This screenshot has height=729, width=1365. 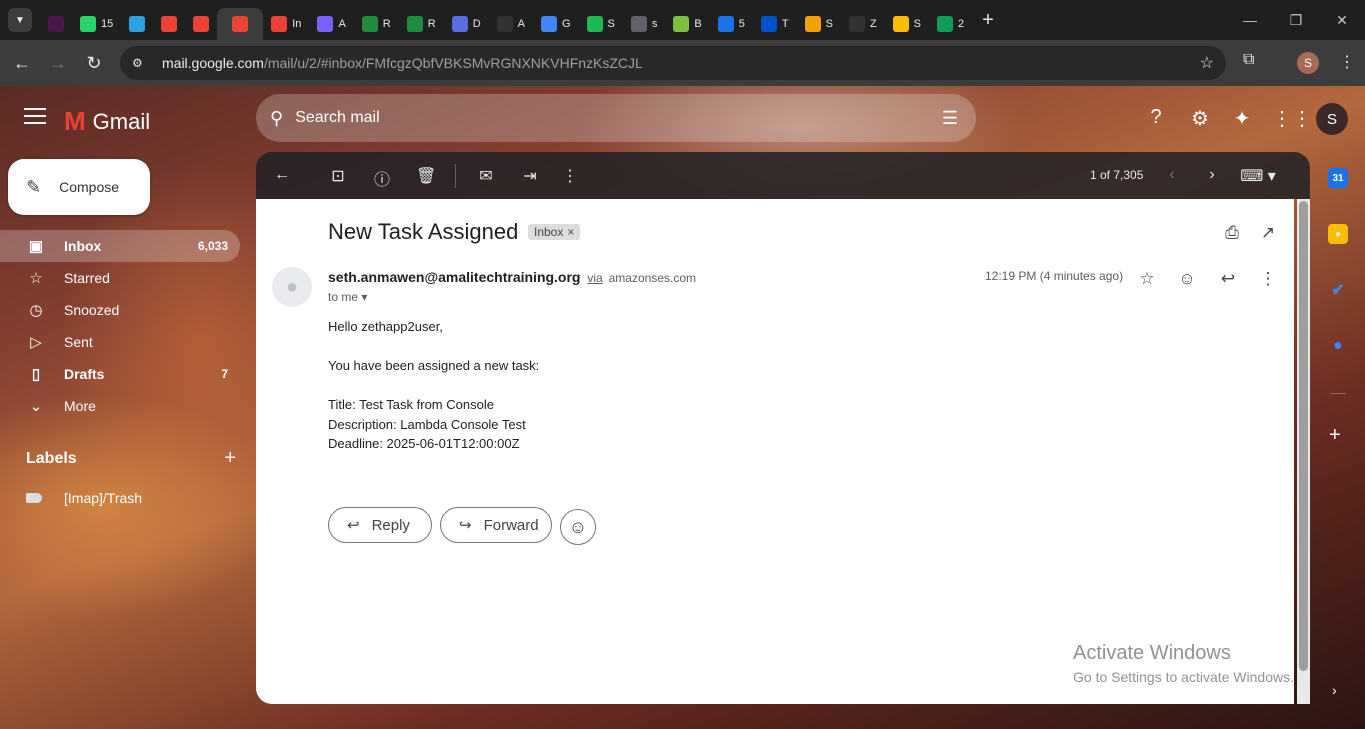 What do you see at coordinates (1308, 63) in the screenshot?
I see `browser-profile-avatar: S` at bounding box center [1308, 63].